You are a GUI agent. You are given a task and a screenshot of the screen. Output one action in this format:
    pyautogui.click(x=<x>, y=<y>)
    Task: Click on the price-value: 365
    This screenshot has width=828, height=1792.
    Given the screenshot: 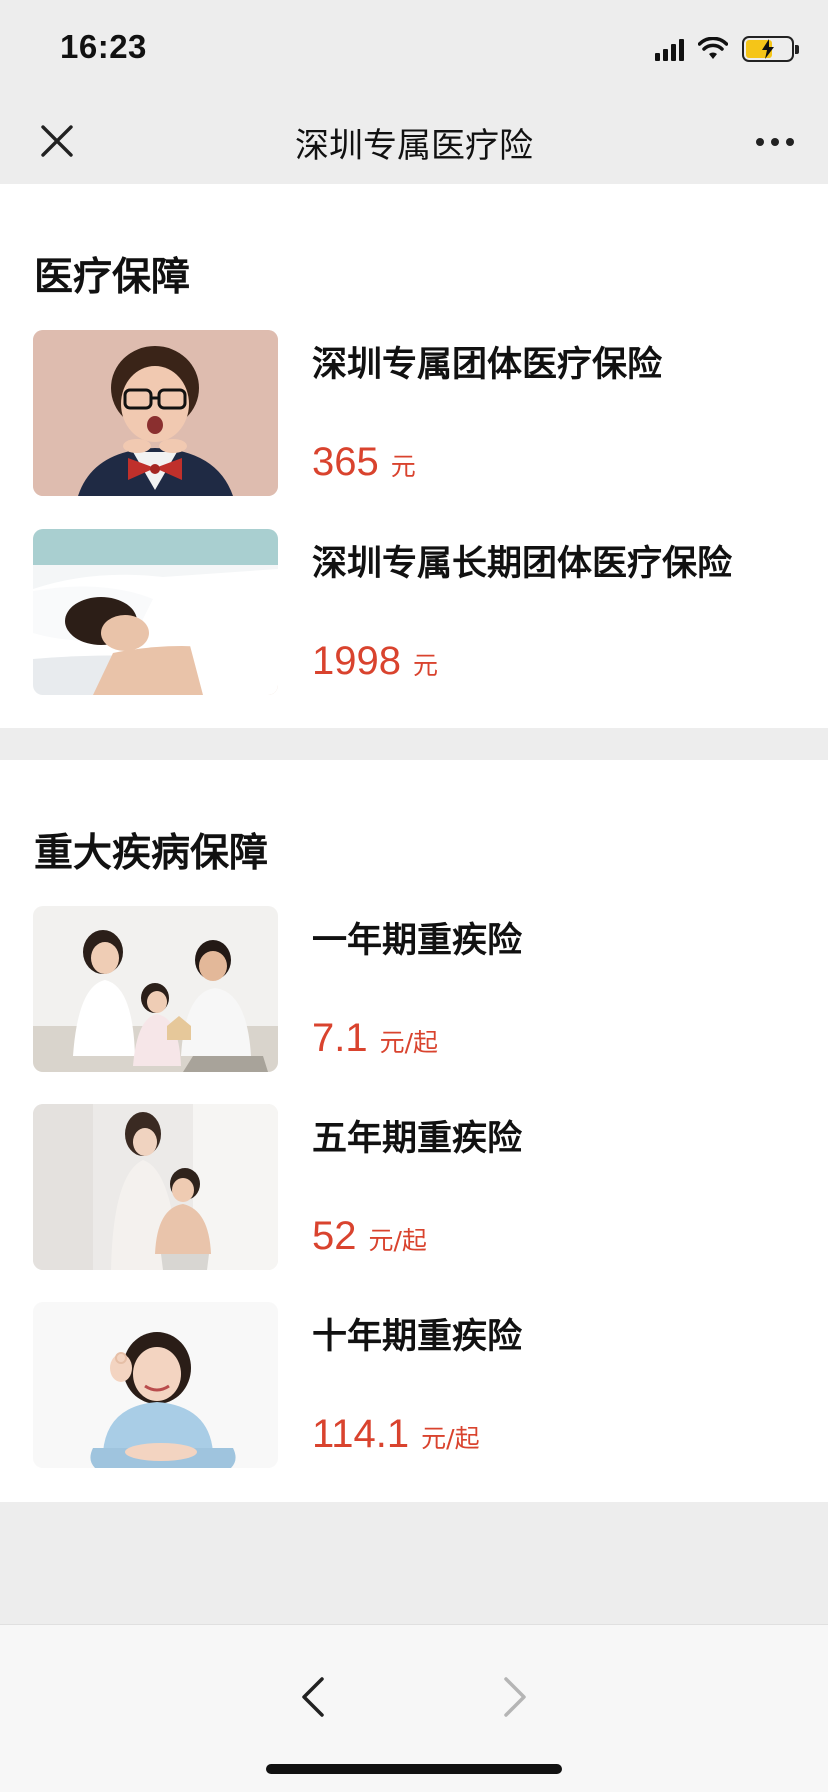 What is the action you would take?
    pyautogui.click(x=345, y=462)
    